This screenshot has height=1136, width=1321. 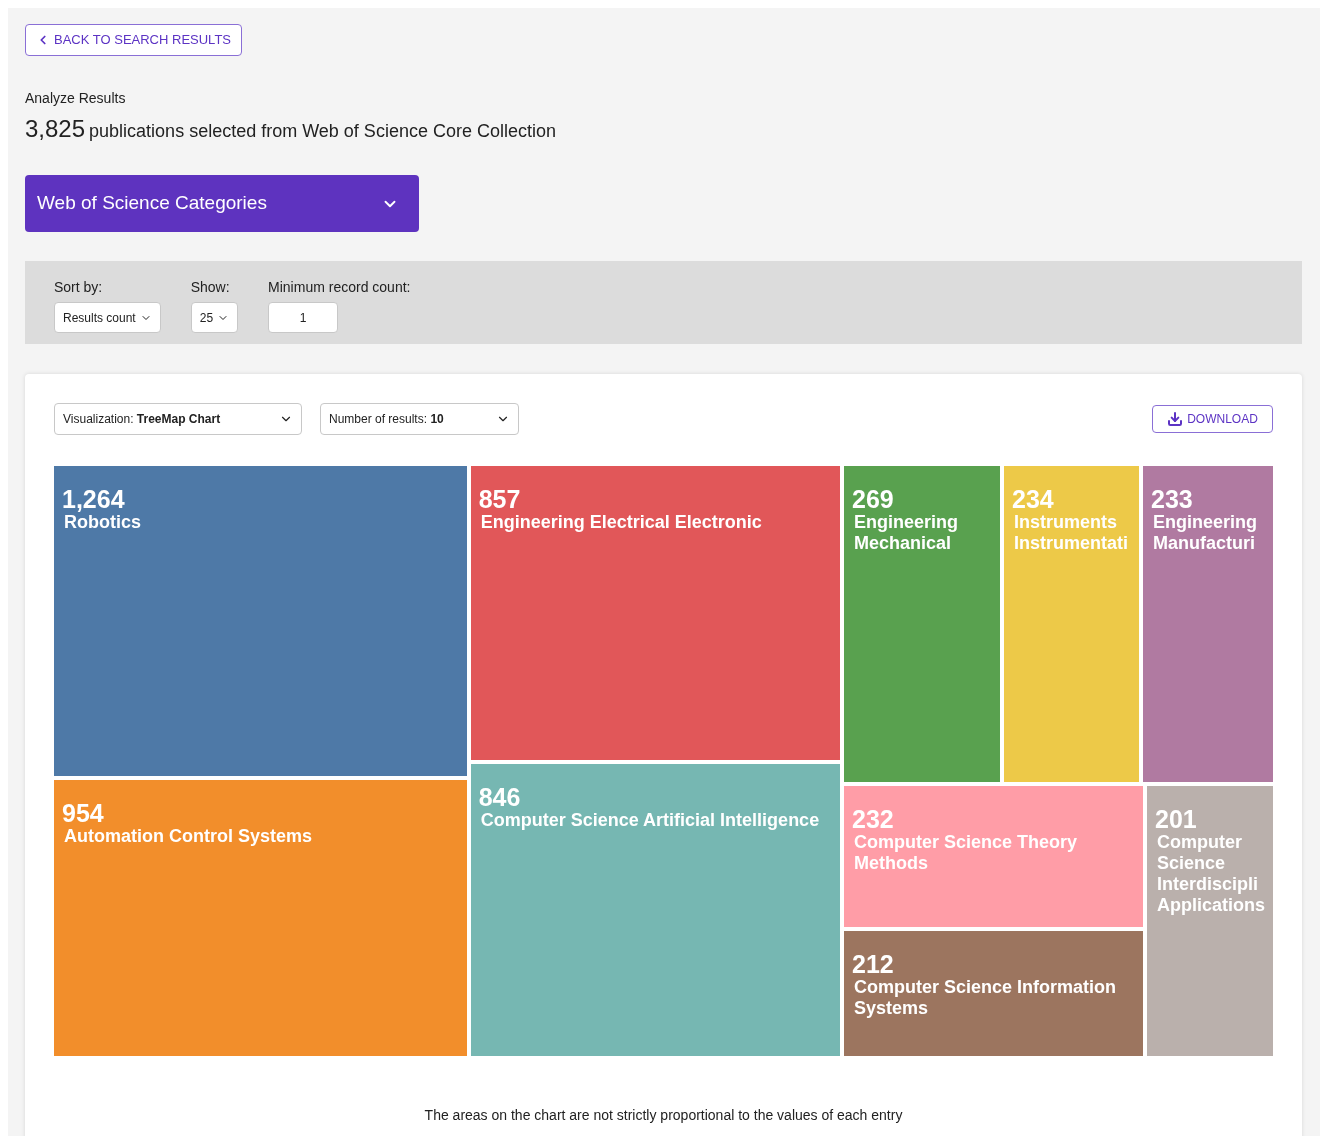 I want to click on tile-value: 212, so click(x=873, y=964).